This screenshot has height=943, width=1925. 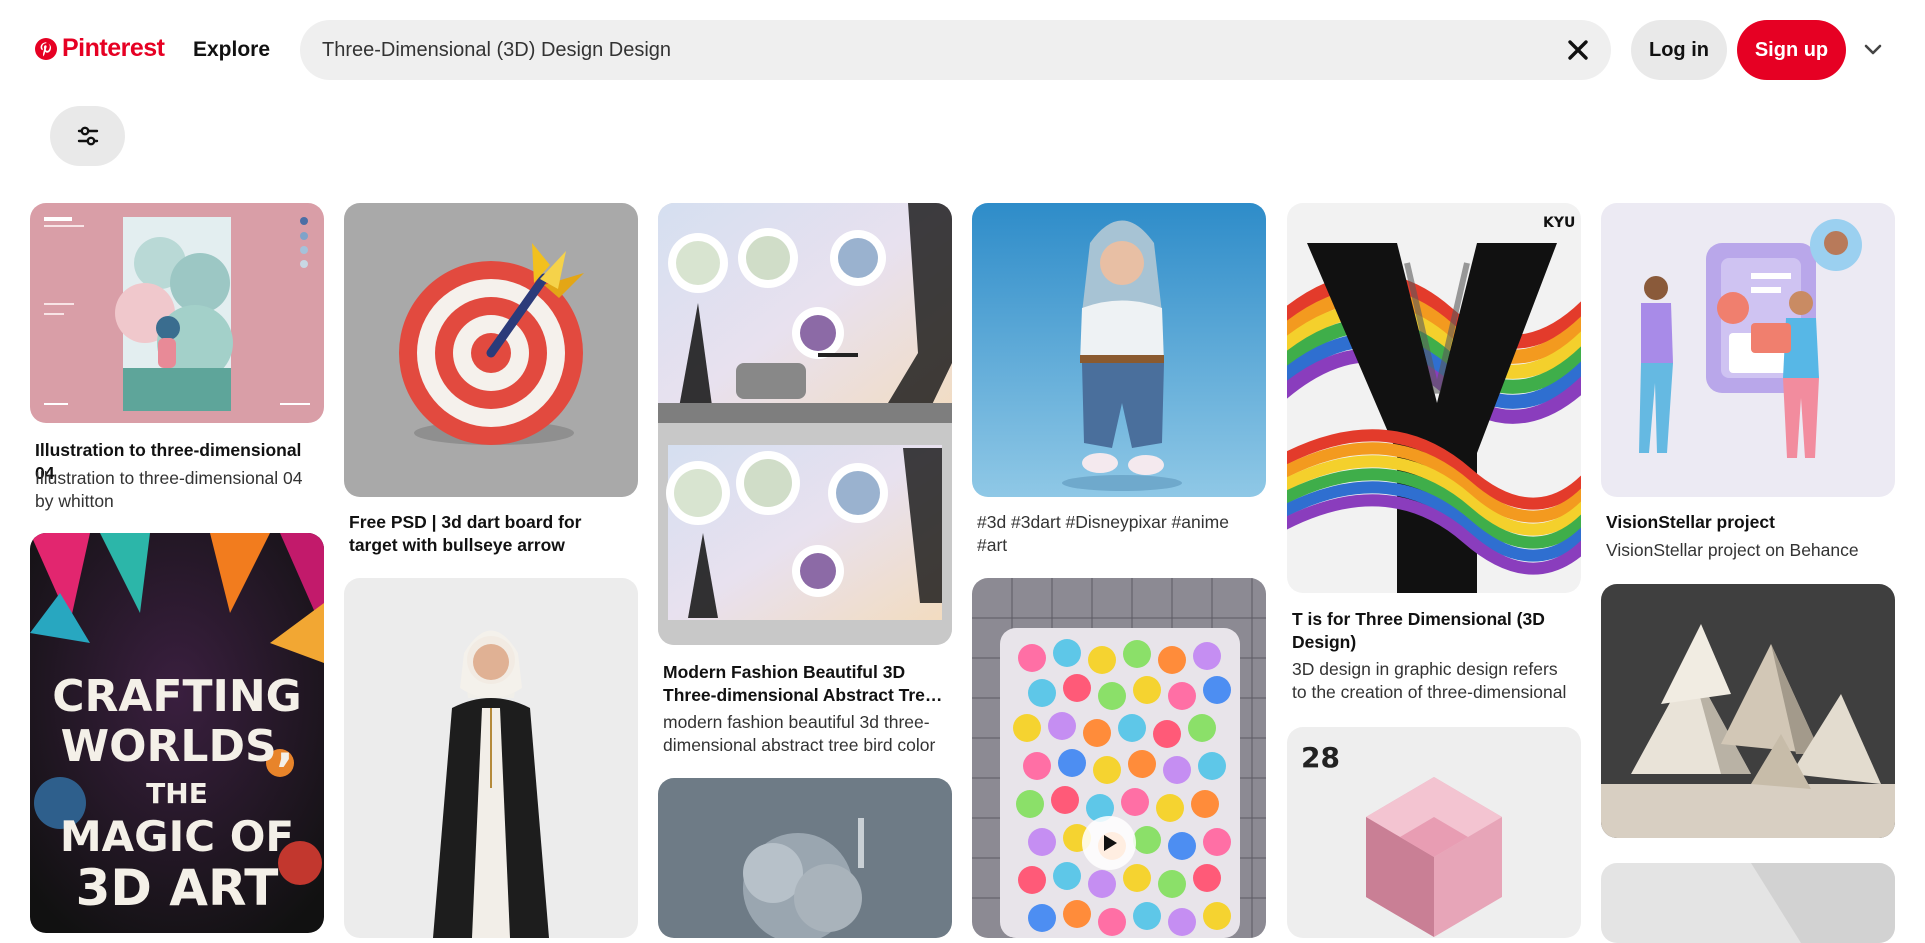 I want to click on explore-link: Explore, so click(x=231, y=50).